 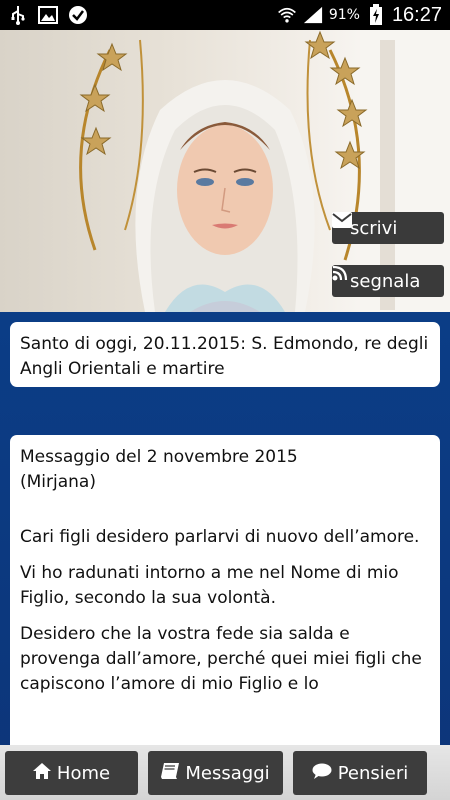 What do you see at coordinates (41, 773) in the screenshot?
I see `home-icon` at bounding box center [41, 773].